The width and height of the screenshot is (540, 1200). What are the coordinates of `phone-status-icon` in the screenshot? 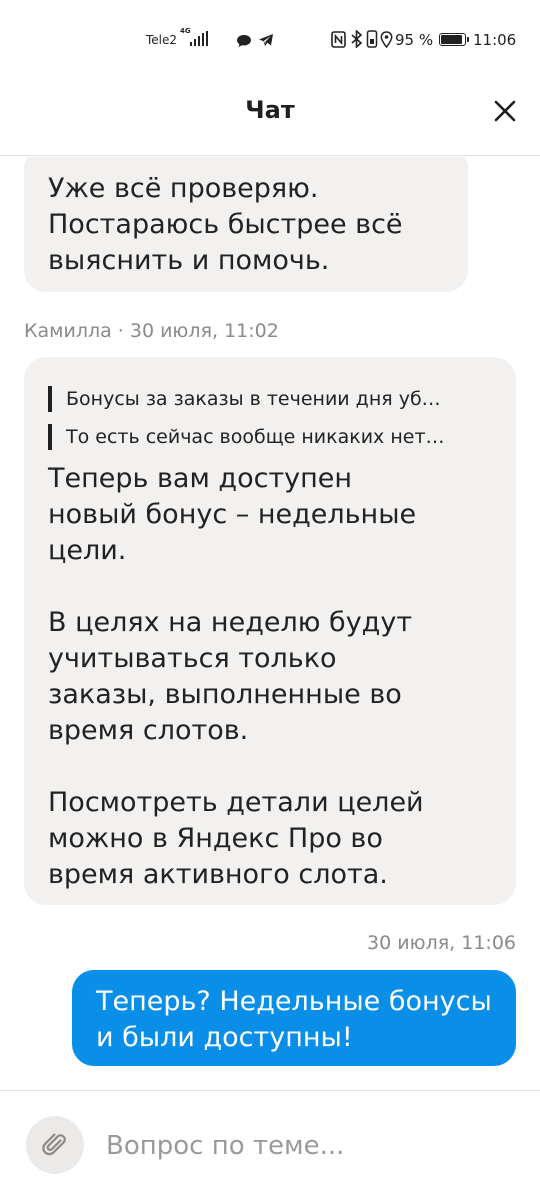 It's located at (372, 41).